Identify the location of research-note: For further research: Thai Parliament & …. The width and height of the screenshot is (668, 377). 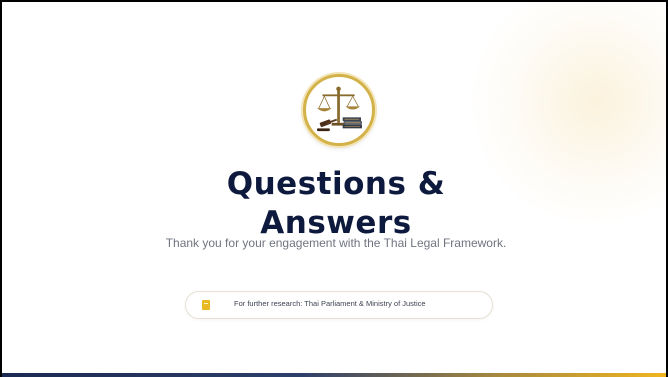
(339, 305).